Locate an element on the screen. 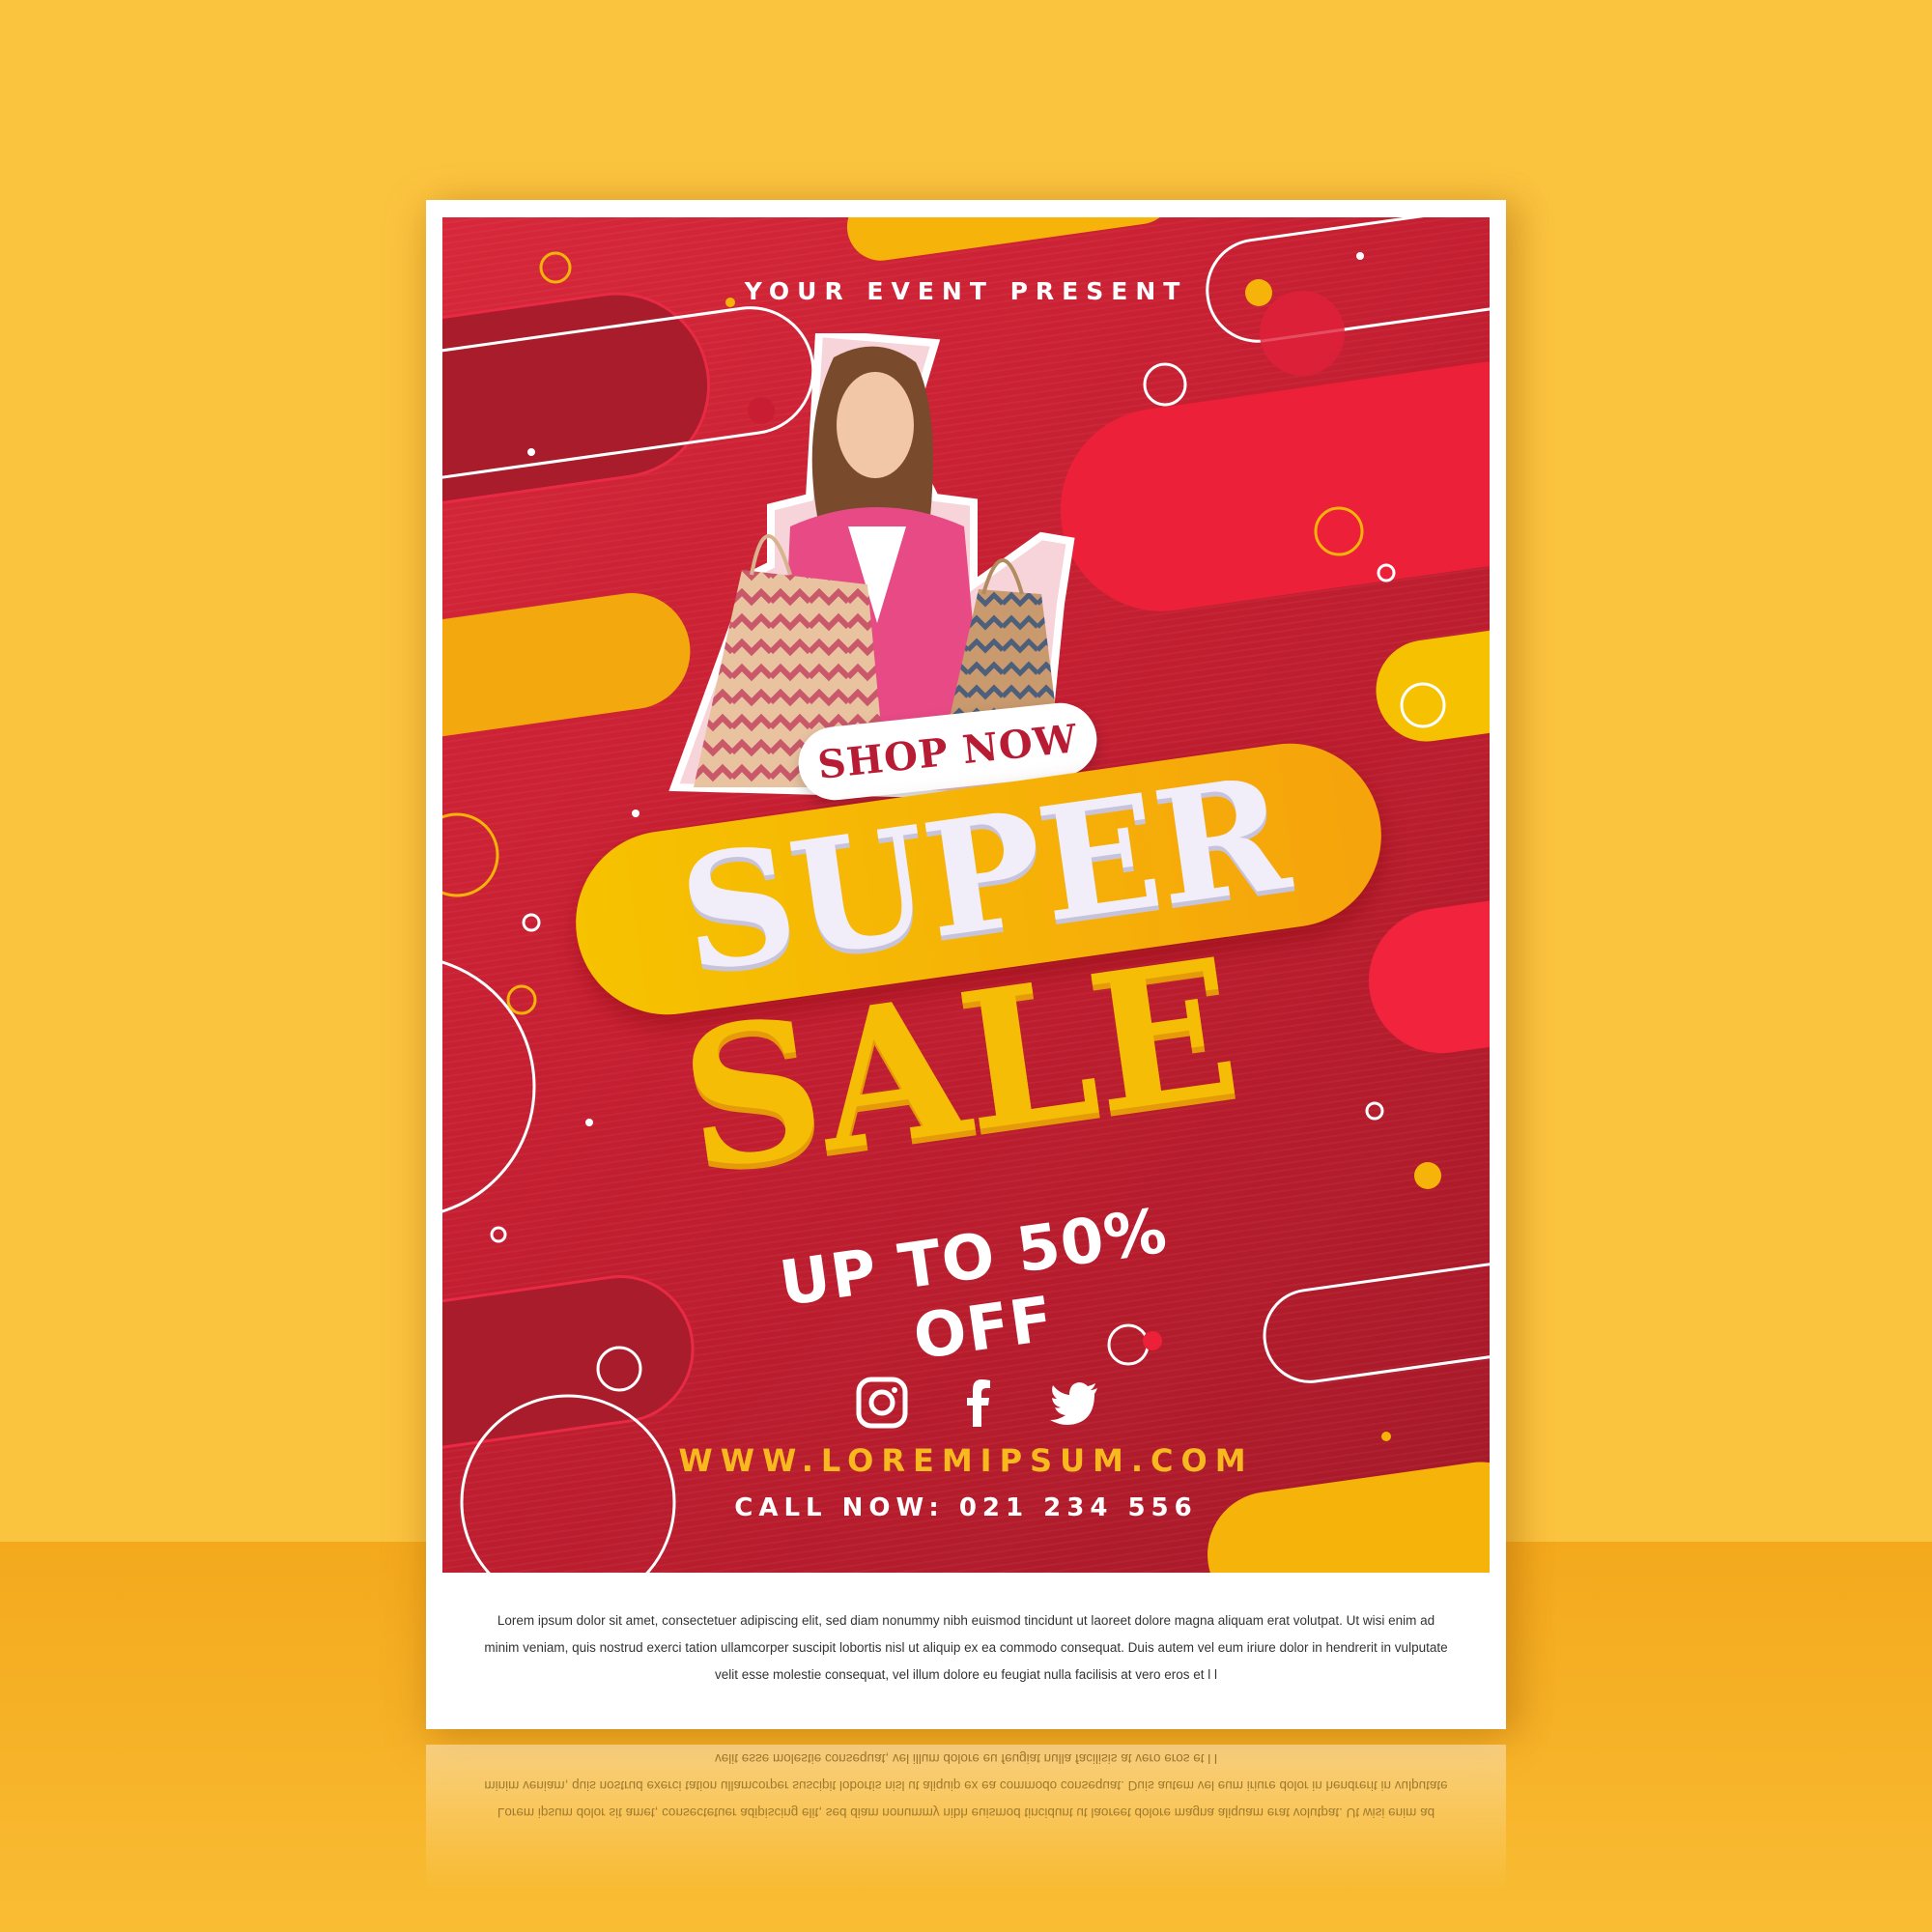 The width and height of the screenshot is (1932, 1932). twitter-icon is located at coordinates (1075, 1403).